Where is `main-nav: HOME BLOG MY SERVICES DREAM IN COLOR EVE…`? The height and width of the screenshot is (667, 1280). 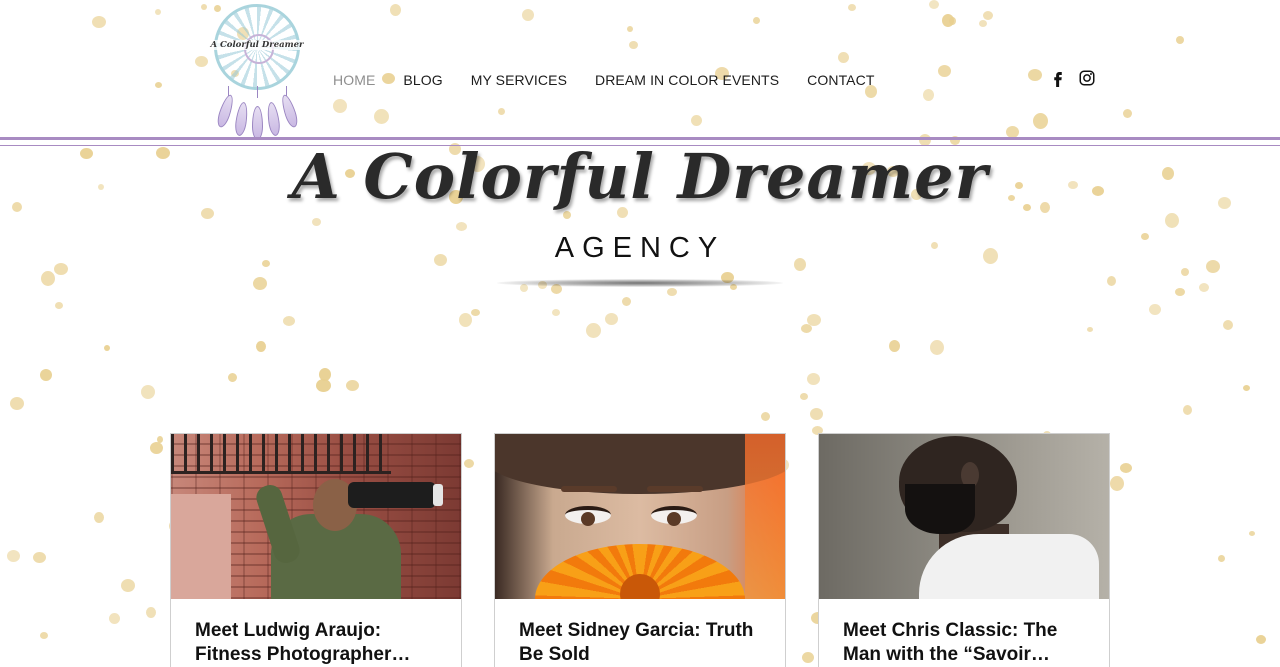 main-nav: HOME BLOG MY SERVICES DREAM IN COLOR EVE… is located at coordinates (603, 80).